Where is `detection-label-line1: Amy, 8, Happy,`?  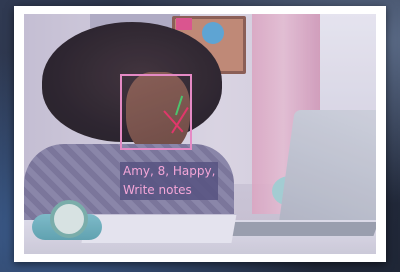
detection-label-line1: Amy, 8, Happy, is located at coordinates (169, 171).